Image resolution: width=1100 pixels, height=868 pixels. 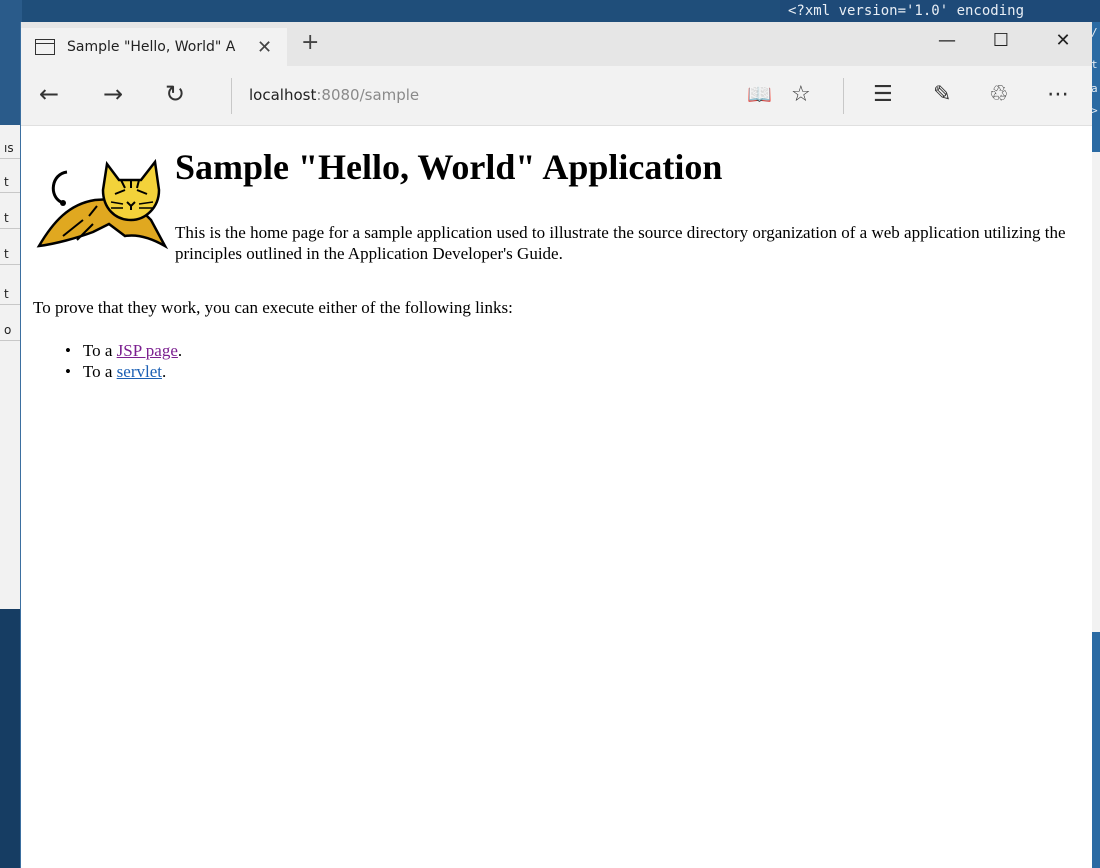 What do you see at coordinates (147, 350) in the screenshot?
I see `jsp-page-link: JSP page` at bounding box center [147, 350].